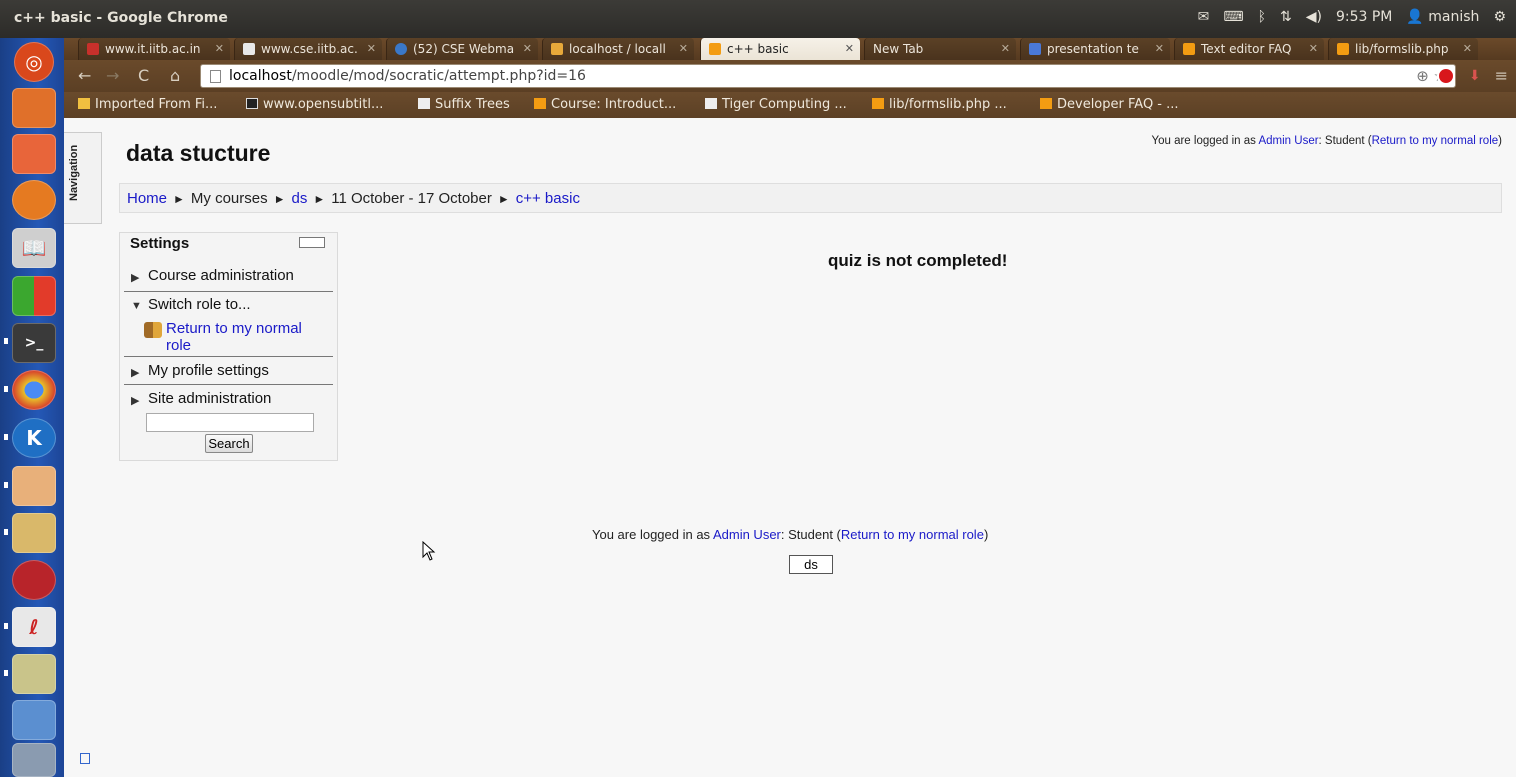  What do you see at coordinates (84, 75) in the screenshot?
I see `back-icon: ←` at bounding box center [84, 75].